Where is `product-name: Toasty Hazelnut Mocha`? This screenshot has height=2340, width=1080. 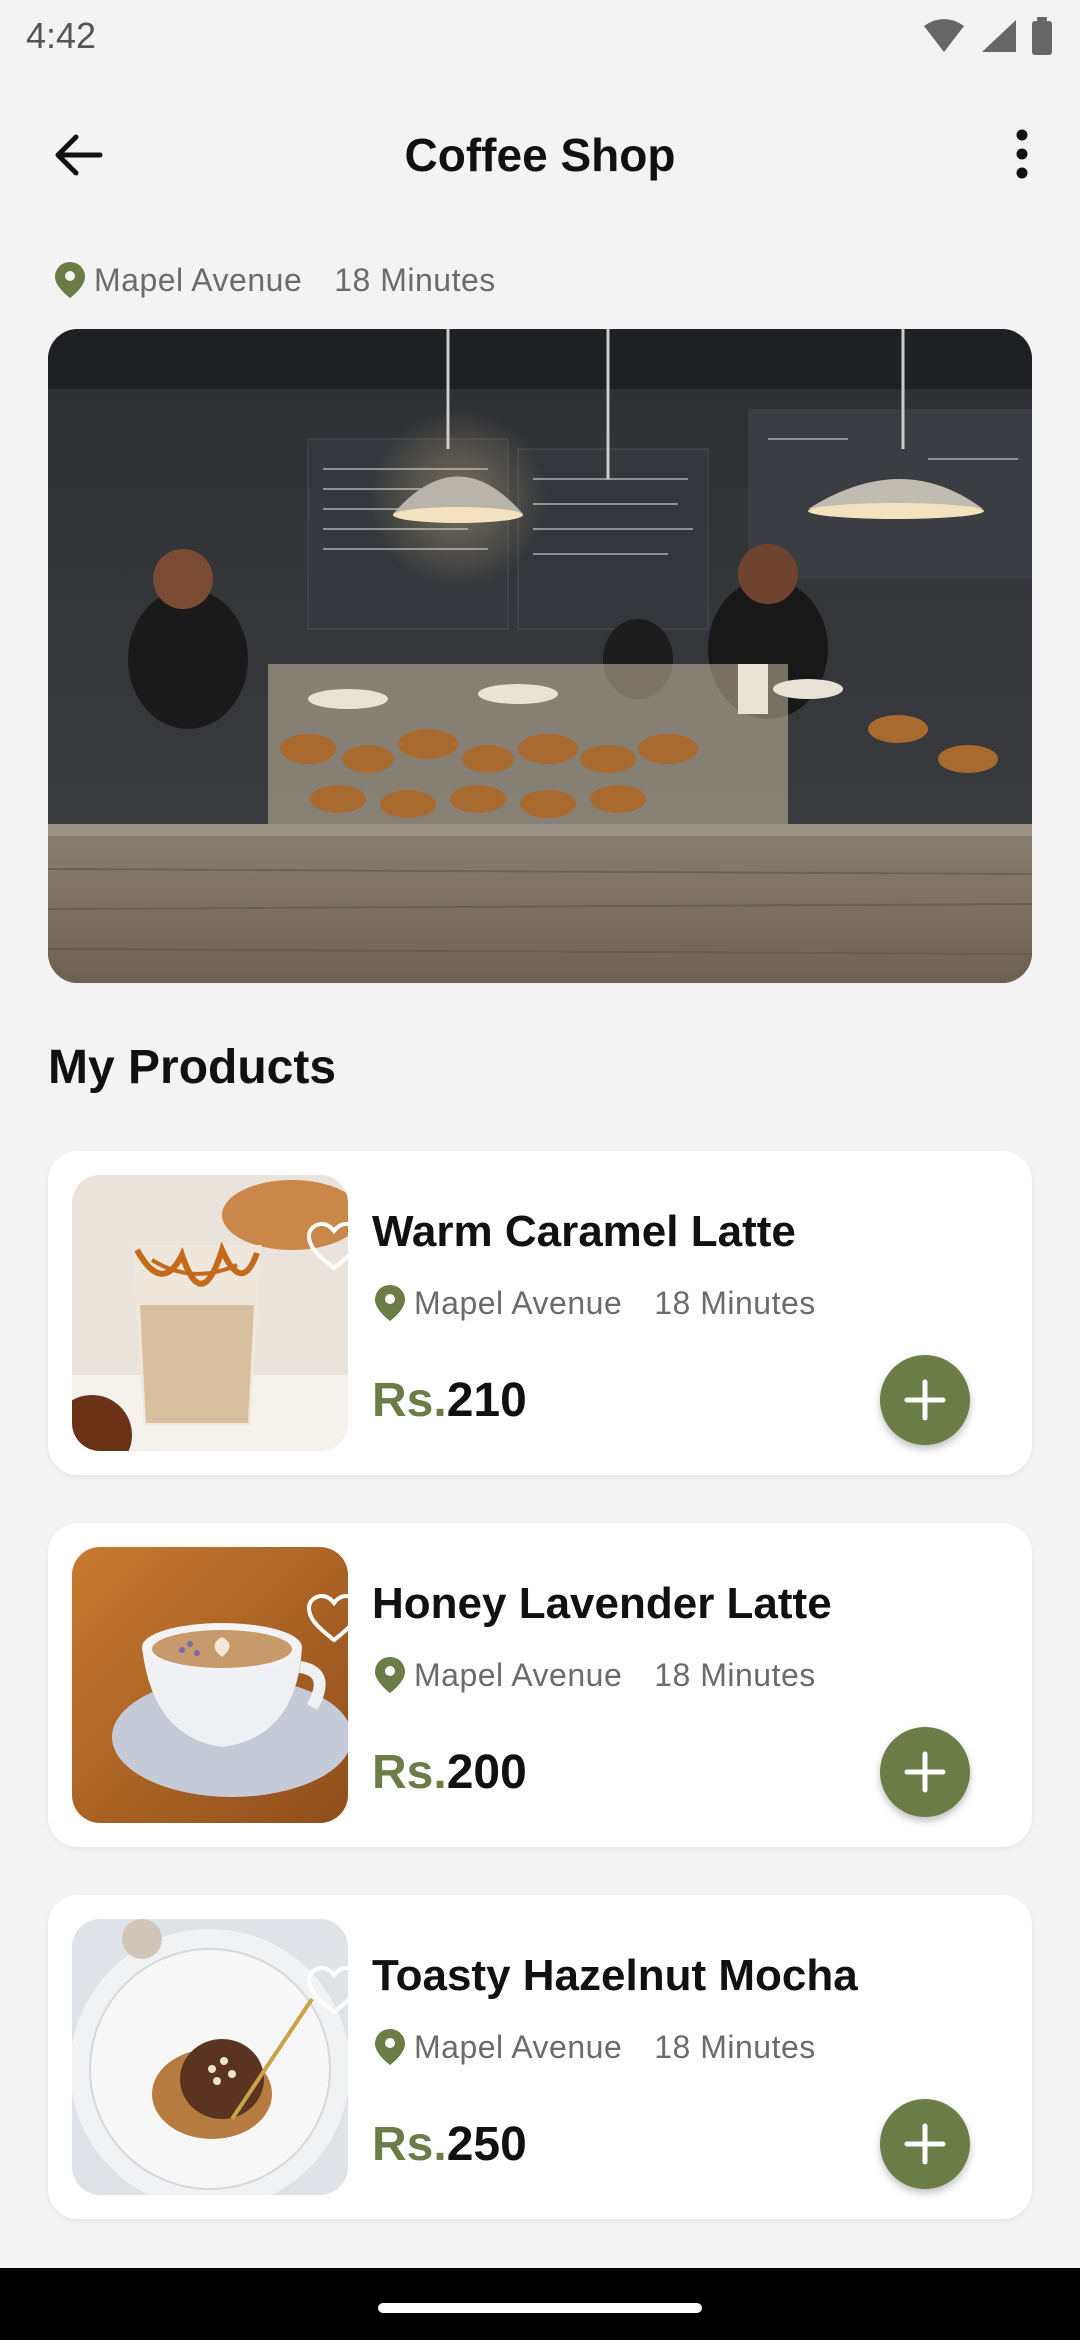 product-name: Toasty Hazelnut Mocha is located at coordinates (615, 1975).